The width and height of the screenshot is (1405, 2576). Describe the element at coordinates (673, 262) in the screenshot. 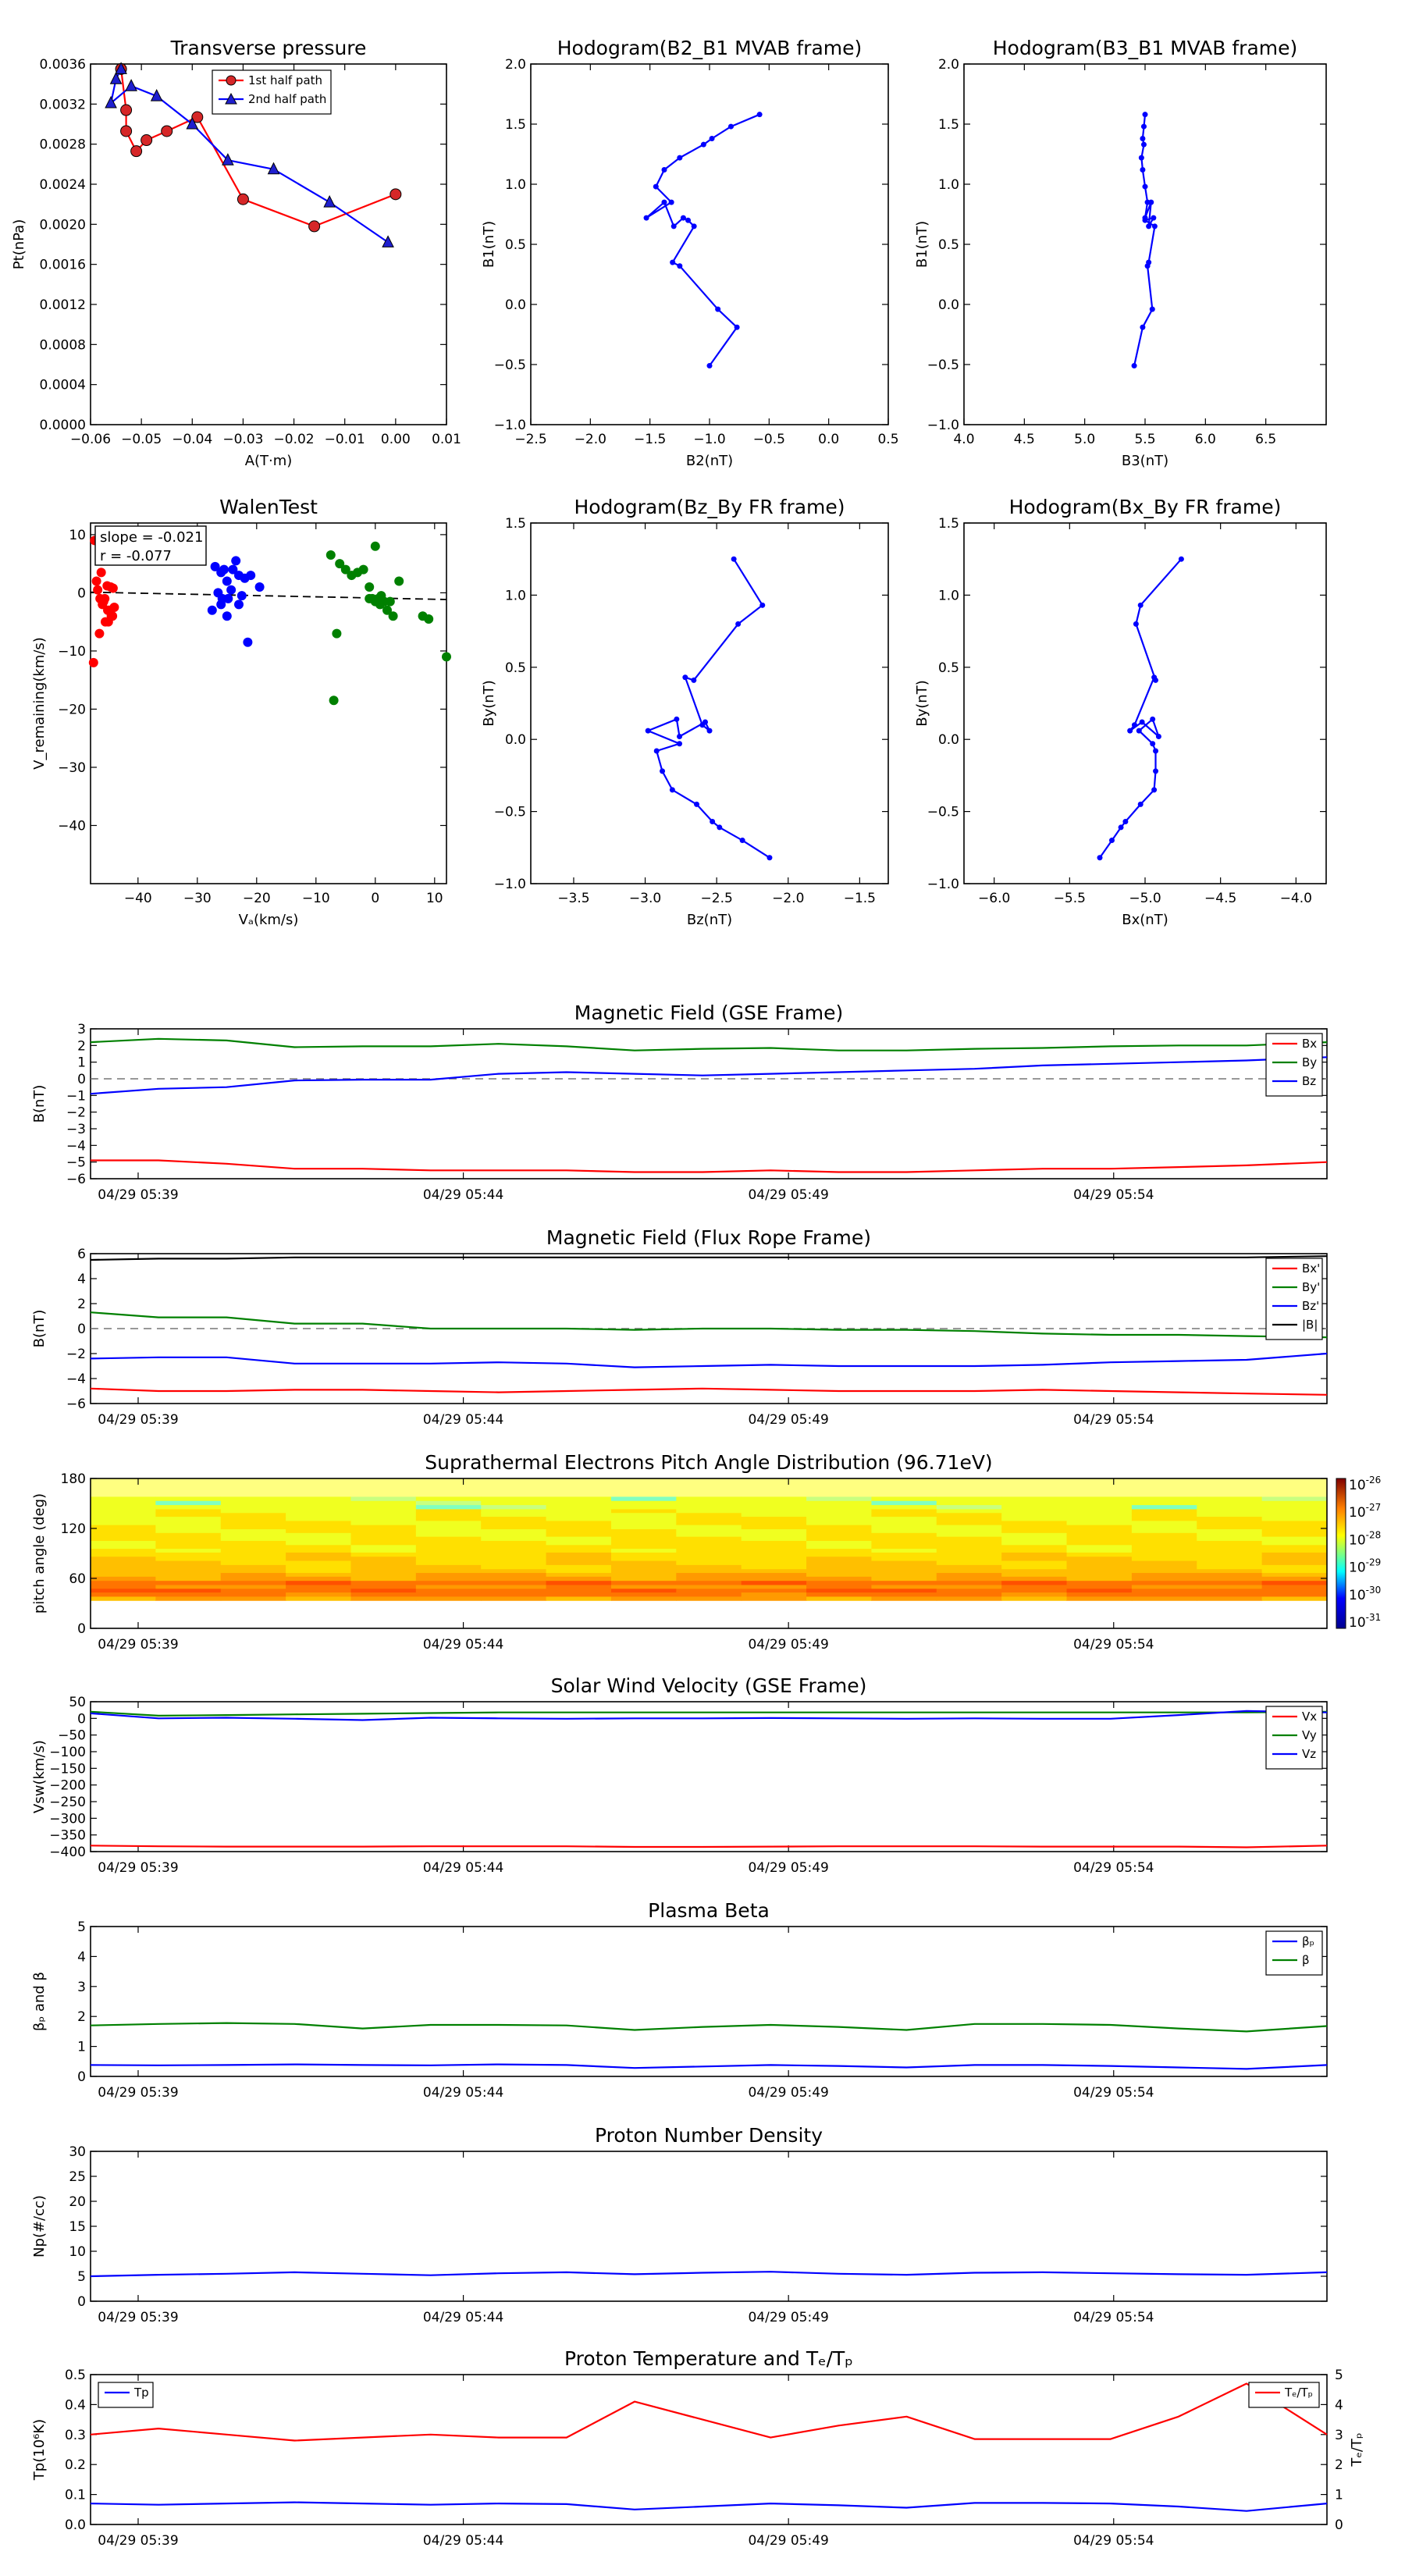

I see `hodo1-point` at that location.